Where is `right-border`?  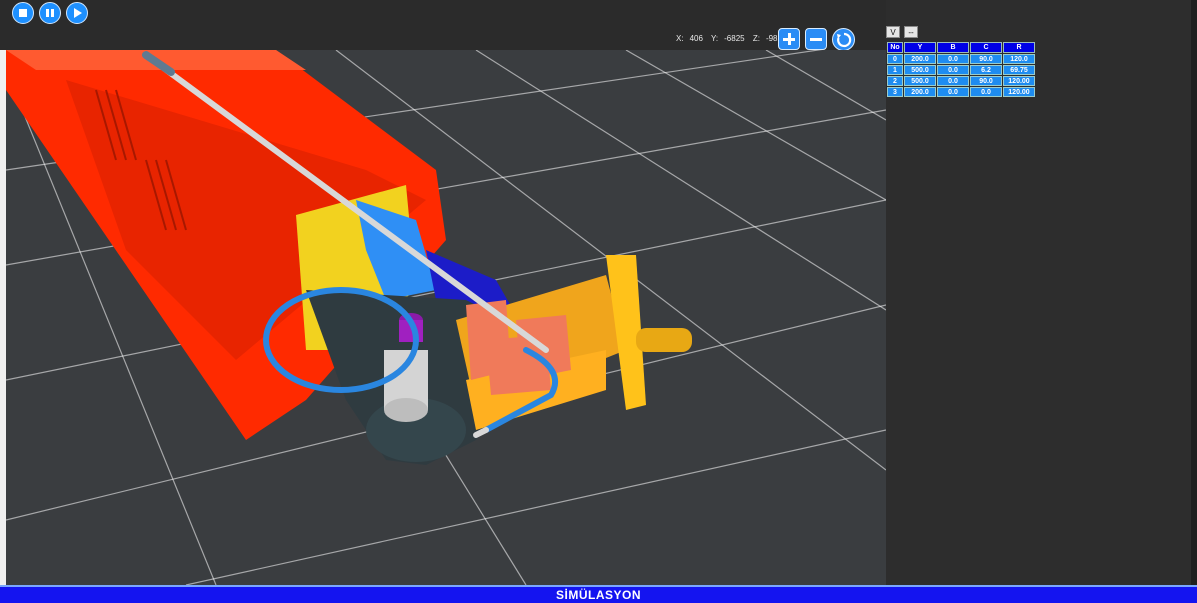 right-border is located at coordinates (1194, 292).